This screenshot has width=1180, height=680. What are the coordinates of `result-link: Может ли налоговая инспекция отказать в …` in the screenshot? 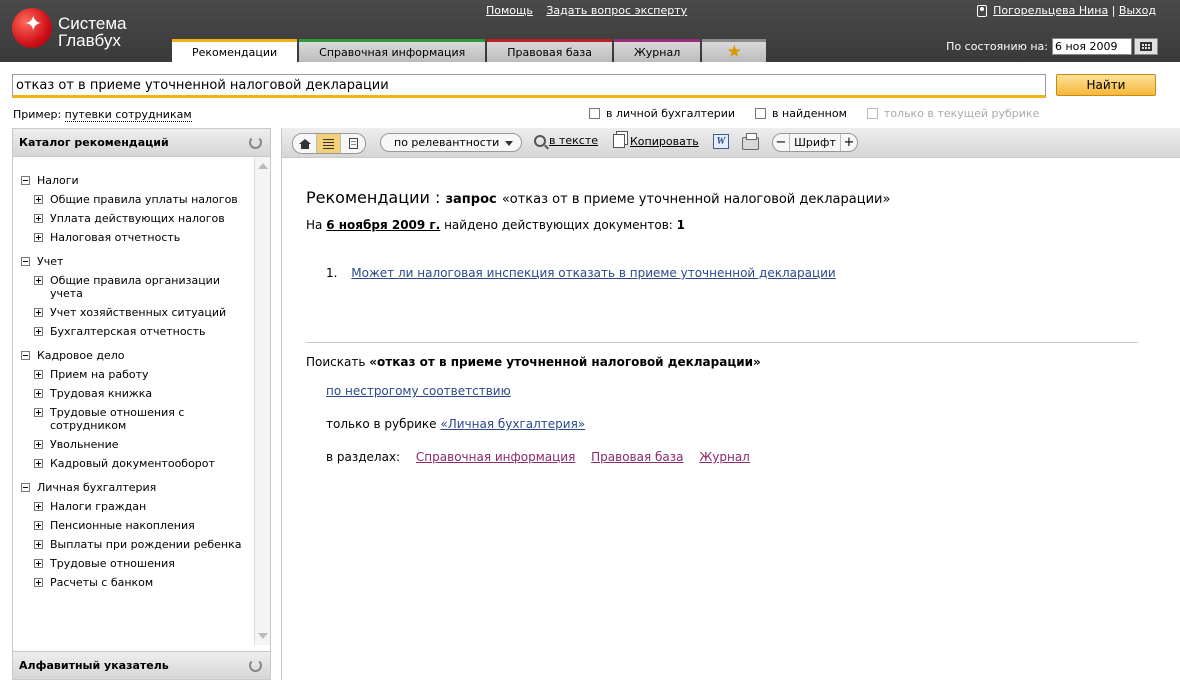 It's located at (593, 273).